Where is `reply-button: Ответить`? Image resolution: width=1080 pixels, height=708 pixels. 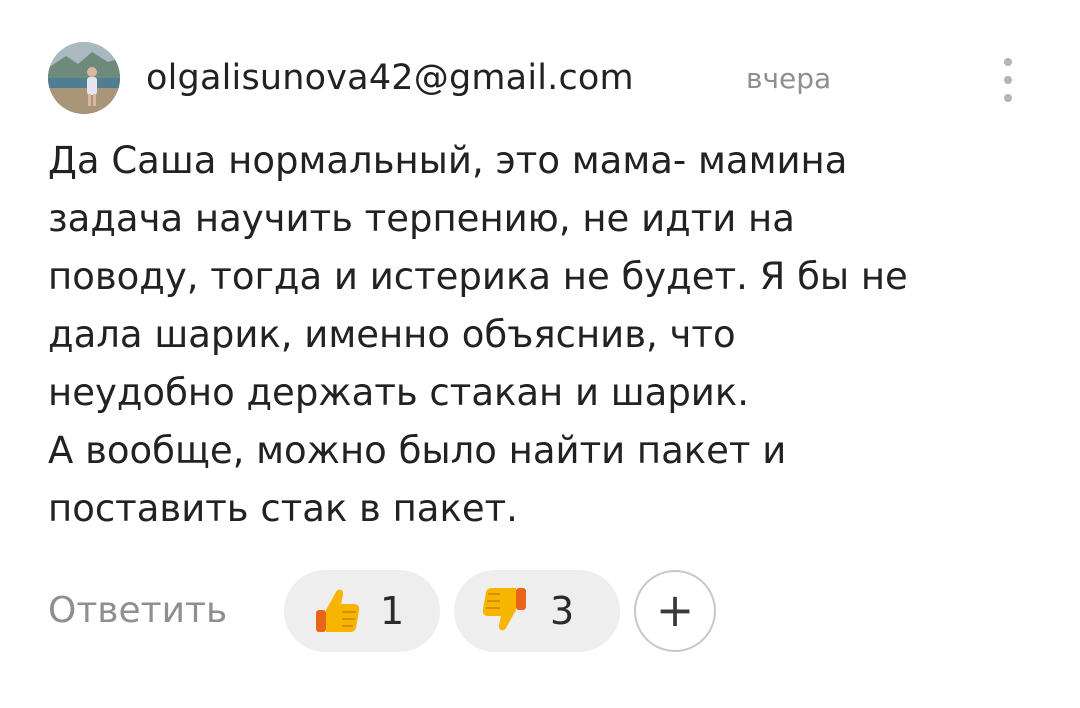 reply-button: Ответить is located at coordinates (137, 611).